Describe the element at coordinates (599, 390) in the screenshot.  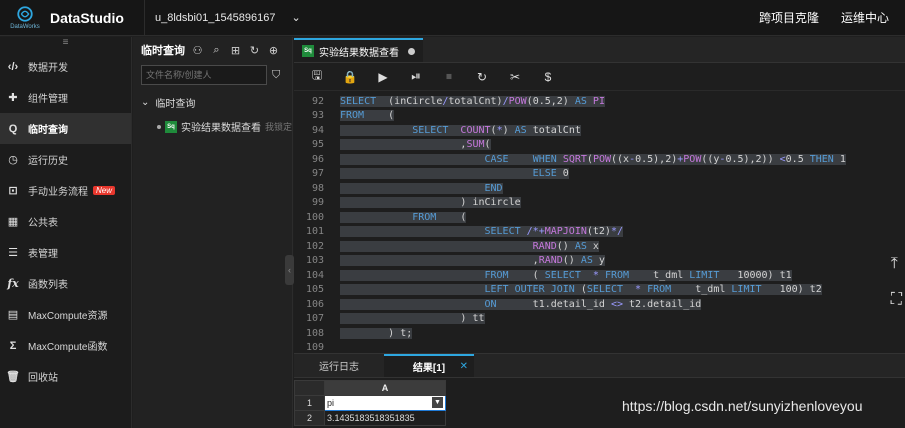
I see `result-panel: 运行日志 结果[1] ✕ A 1 pi ▼ 2 3.1435183518351835` at that location.